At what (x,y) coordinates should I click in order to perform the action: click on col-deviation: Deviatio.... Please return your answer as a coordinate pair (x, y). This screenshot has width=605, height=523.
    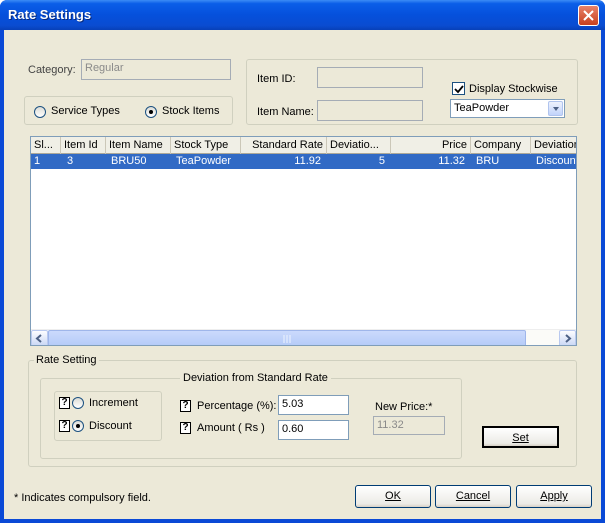
    Looking at the image, I should click on (359, 145).